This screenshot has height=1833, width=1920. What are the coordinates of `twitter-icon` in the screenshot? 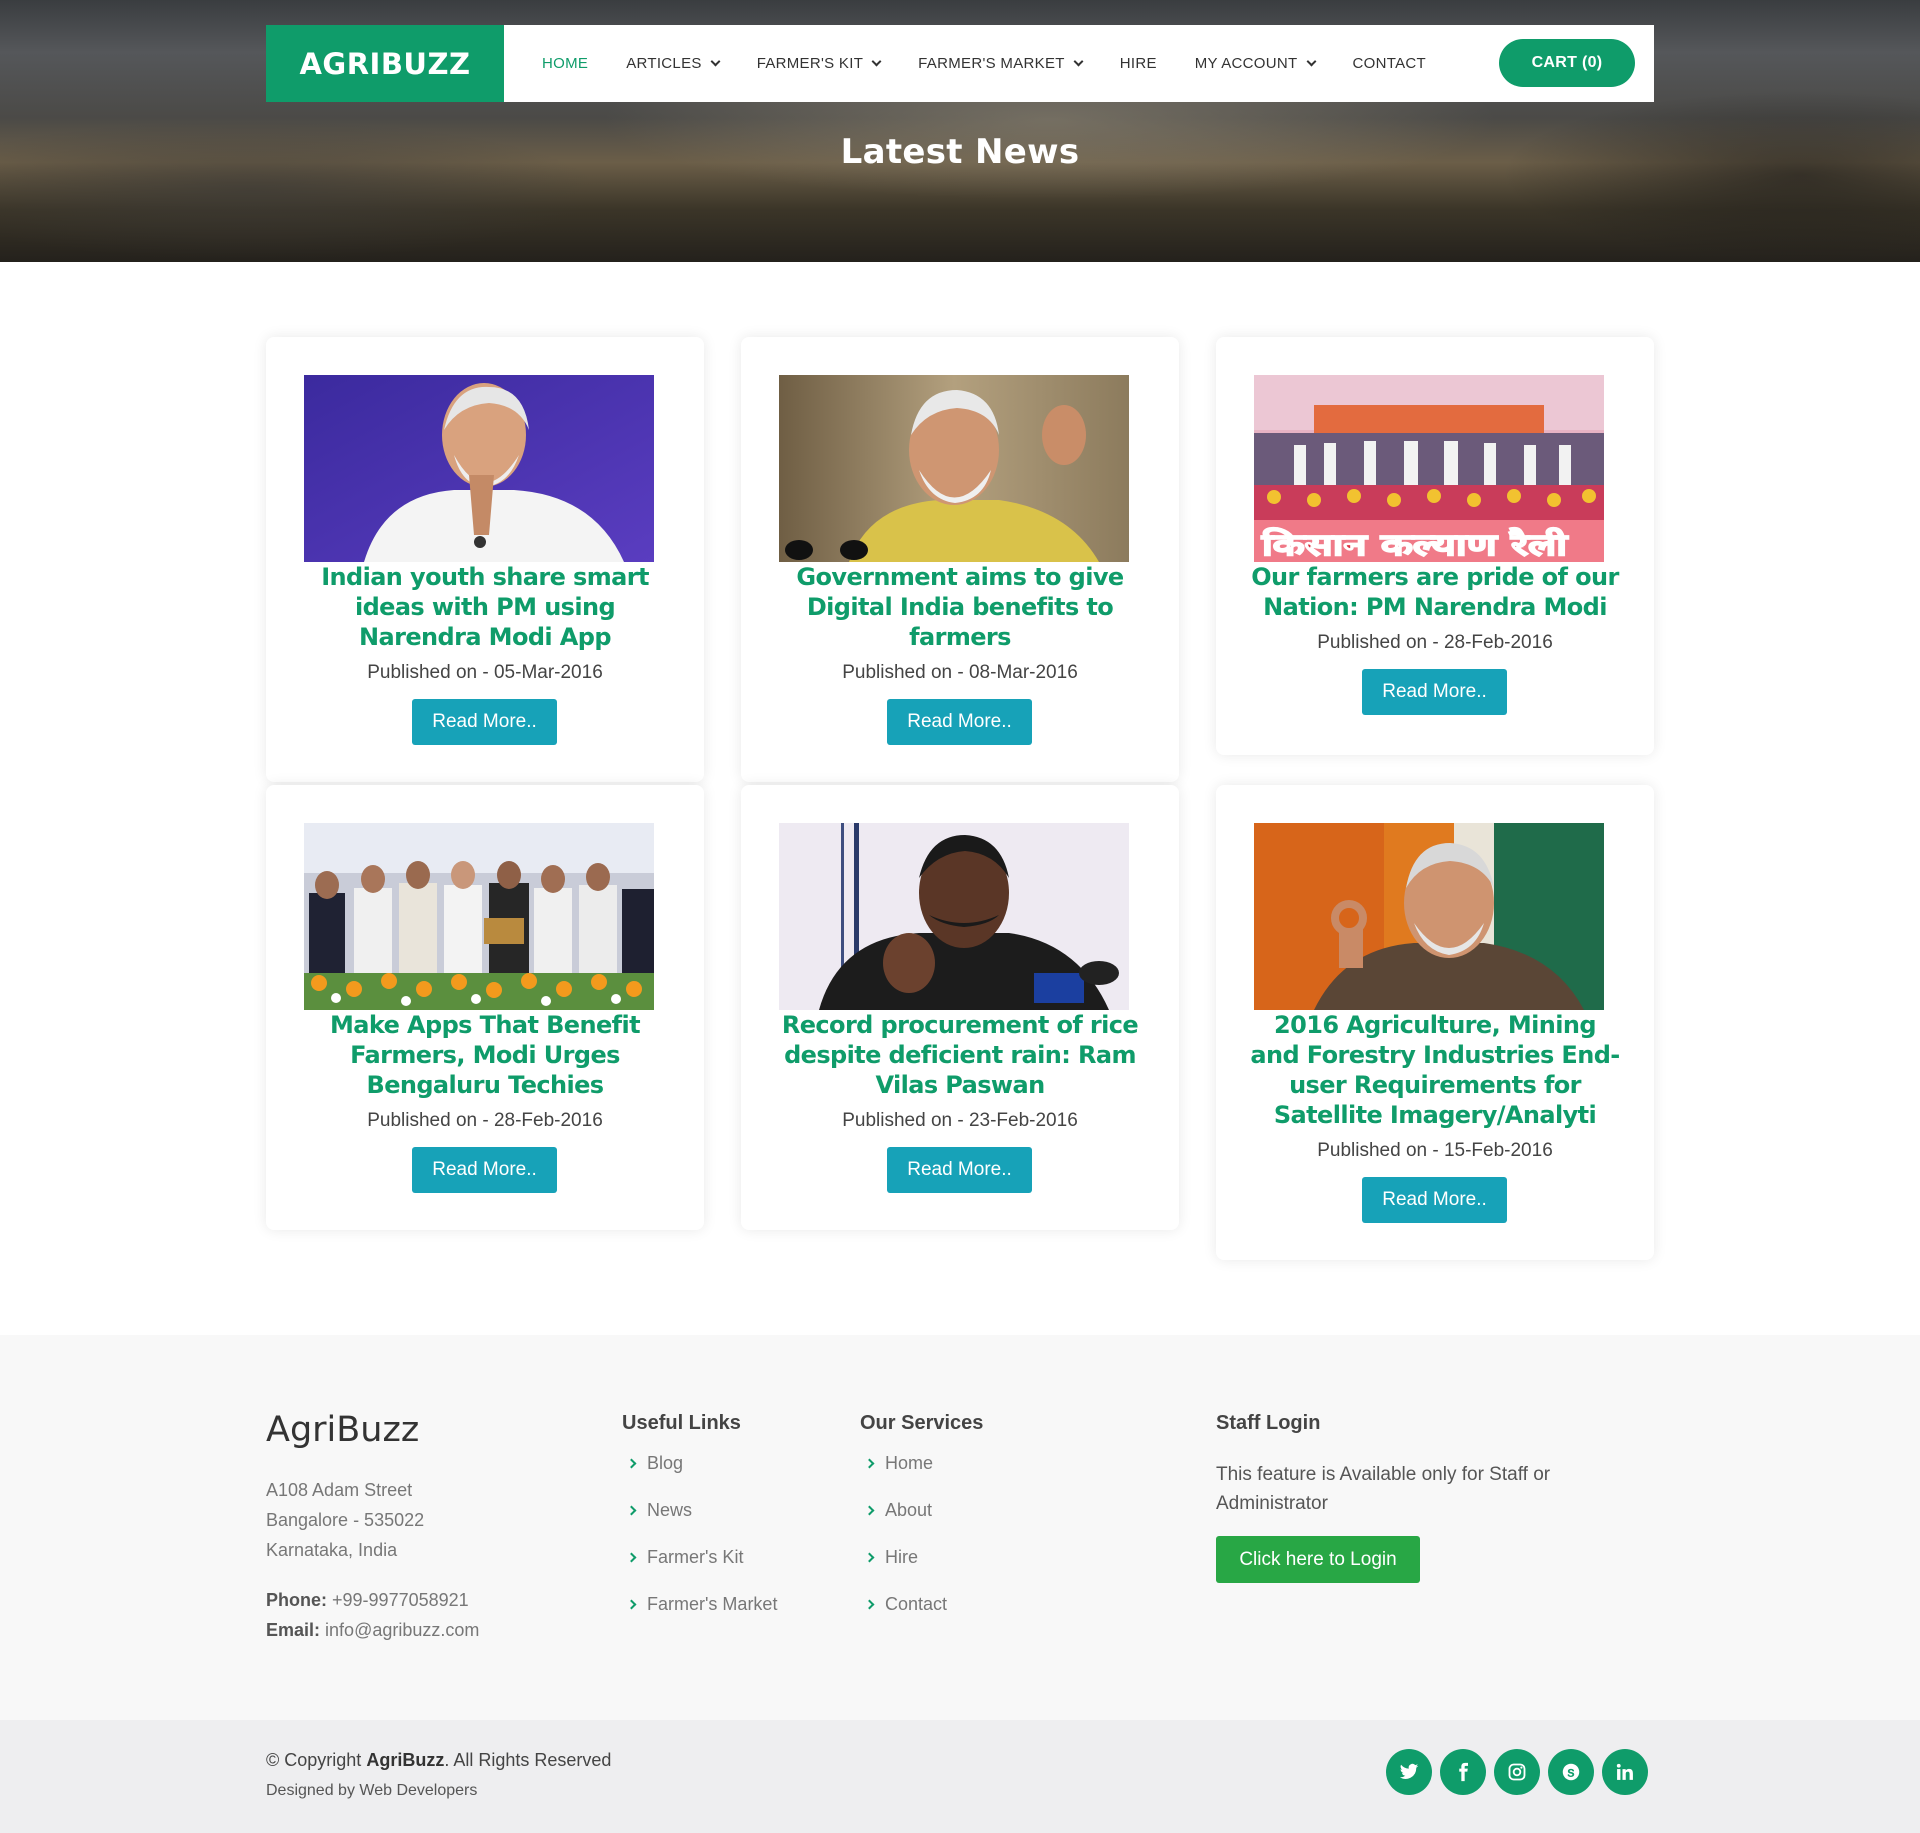 It's located at (1409, 1772).